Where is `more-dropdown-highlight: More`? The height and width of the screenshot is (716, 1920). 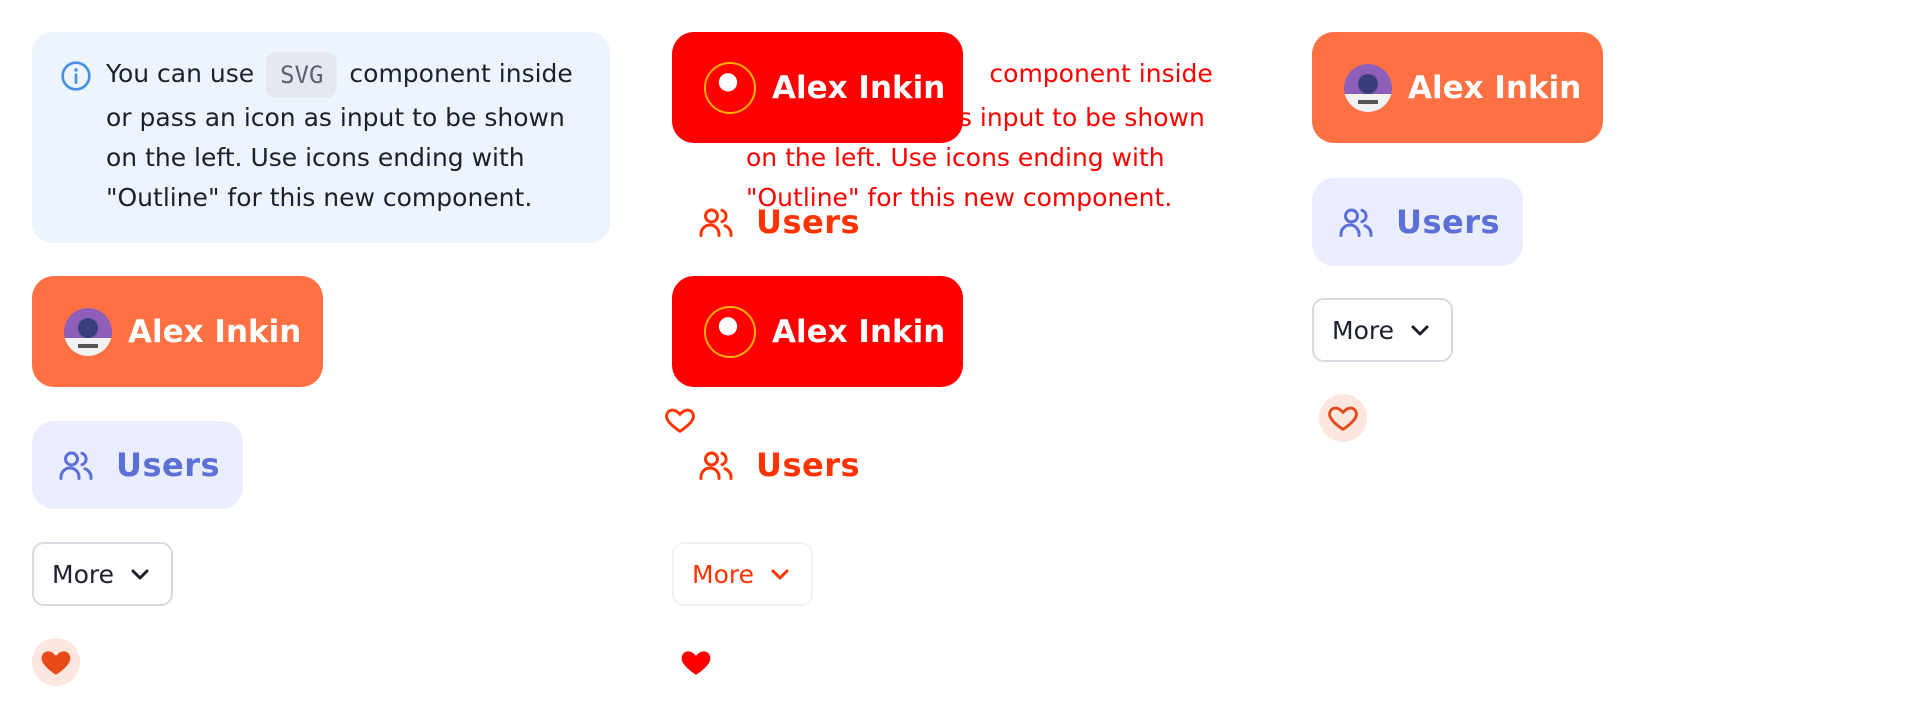
more-dropdown-highlight: More is located at coordinates (742, 574).